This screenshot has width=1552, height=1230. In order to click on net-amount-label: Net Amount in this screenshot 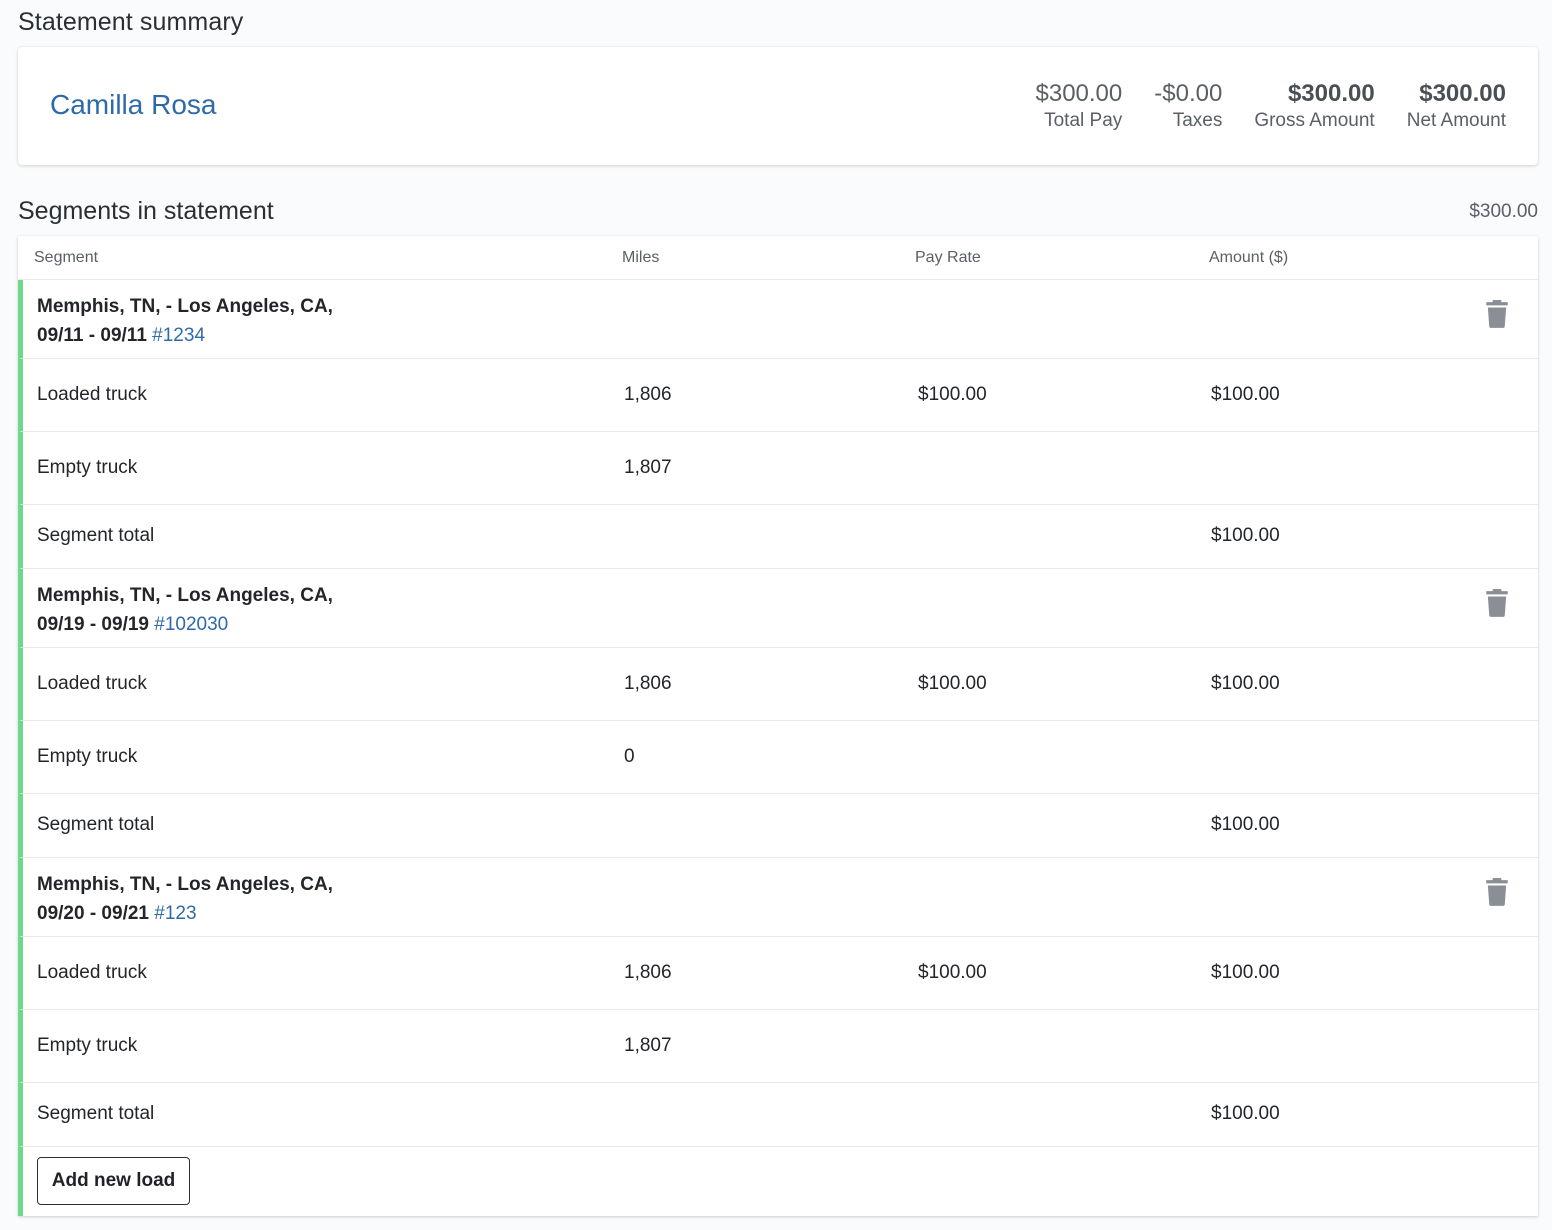, I will do `click(1456, 120)`.